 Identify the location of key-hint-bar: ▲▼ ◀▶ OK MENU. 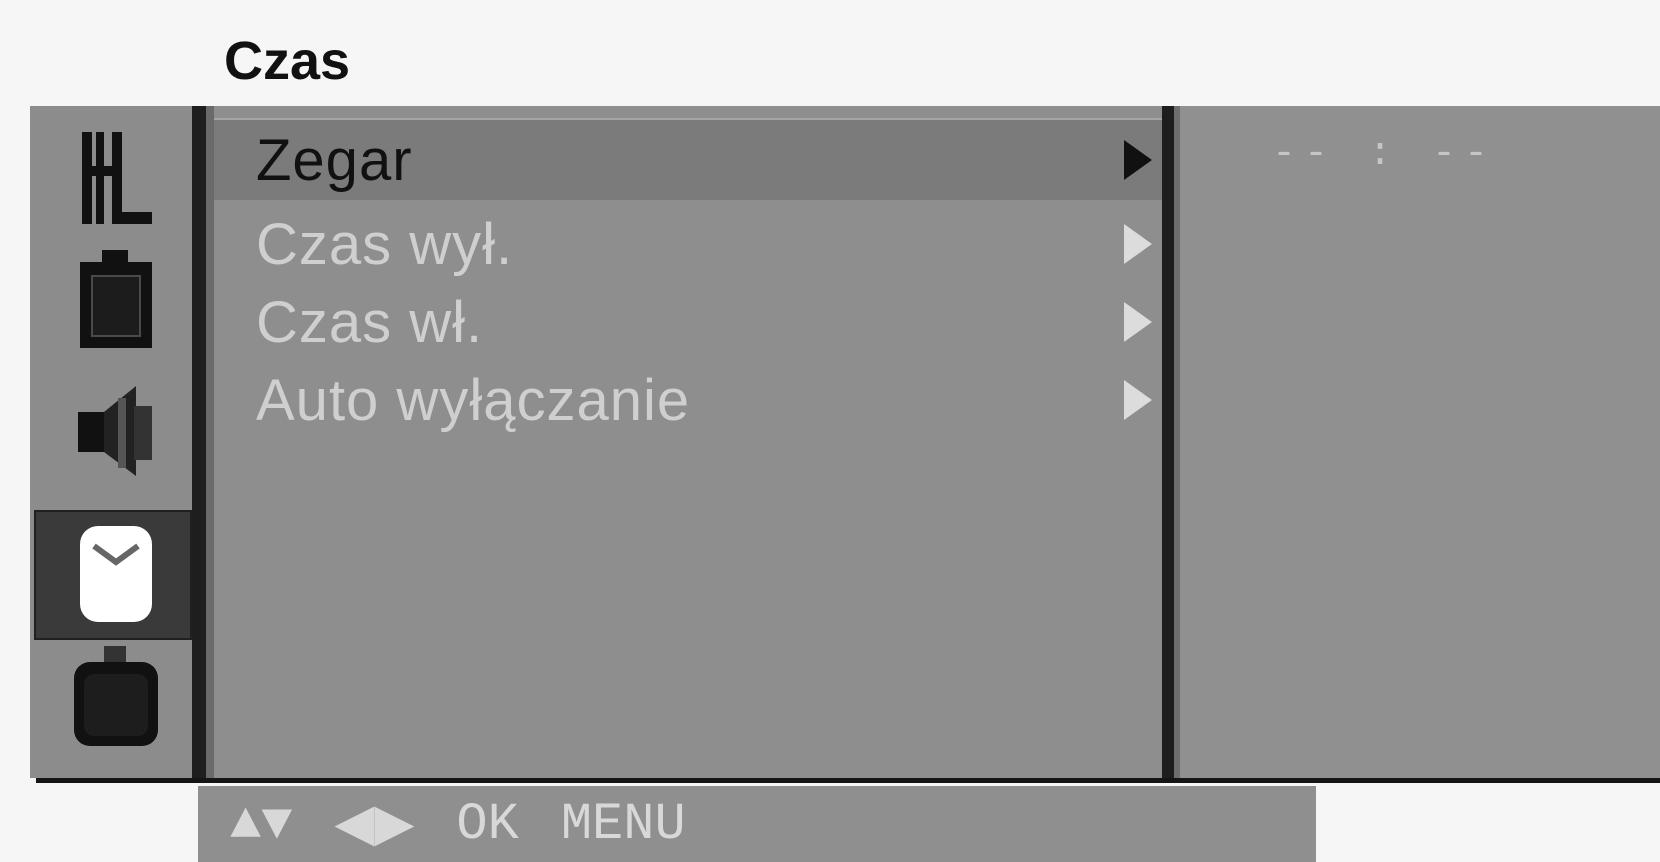
(757, 824).